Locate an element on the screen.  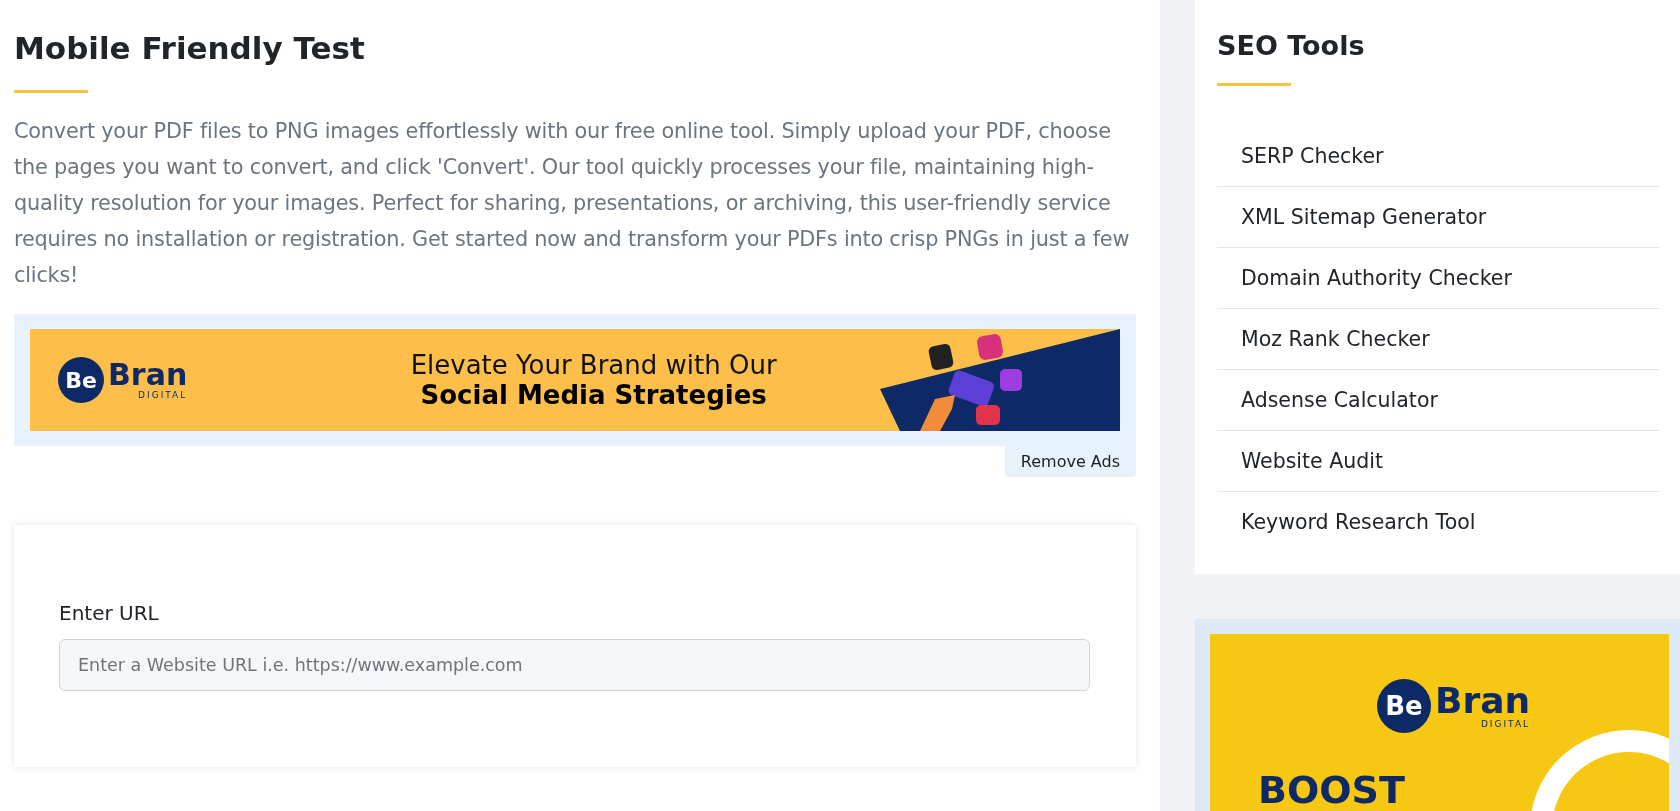
ad-banner: Be Bran DIGITAL Elevate Your Brand with Our Social Media Strategies is located at coordinates (575, 380).